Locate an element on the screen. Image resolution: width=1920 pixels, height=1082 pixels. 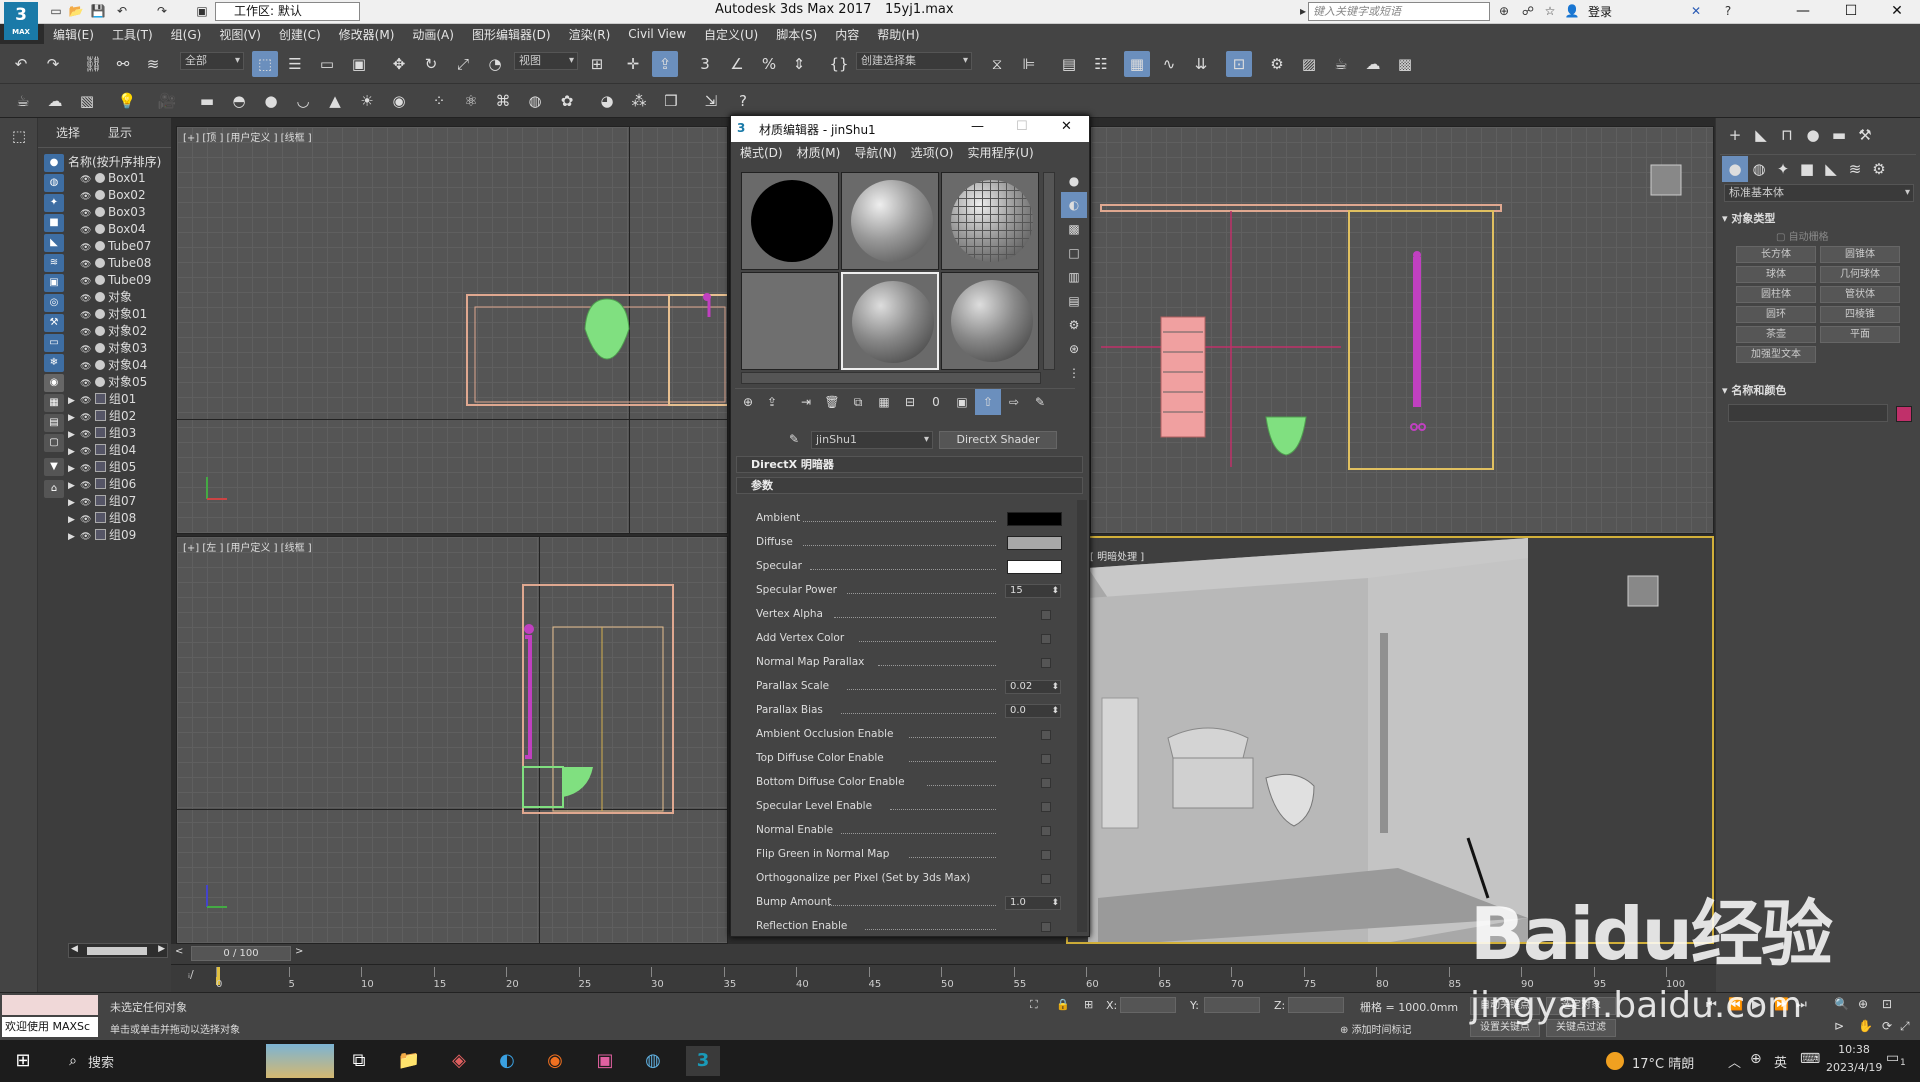
ribbon-icon: ▦ is located at coordinates (1137, 64).